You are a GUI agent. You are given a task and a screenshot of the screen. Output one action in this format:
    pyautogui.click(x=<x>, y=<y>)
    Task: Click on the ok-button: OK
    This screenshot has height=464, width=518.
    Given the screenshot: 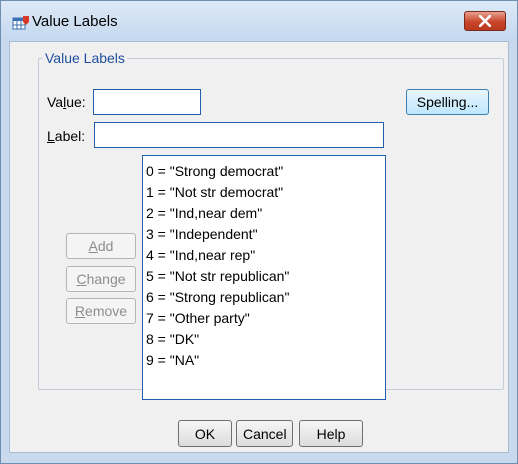 What is the action you would take?
    pyautogui.click(x=205, y=433)
    